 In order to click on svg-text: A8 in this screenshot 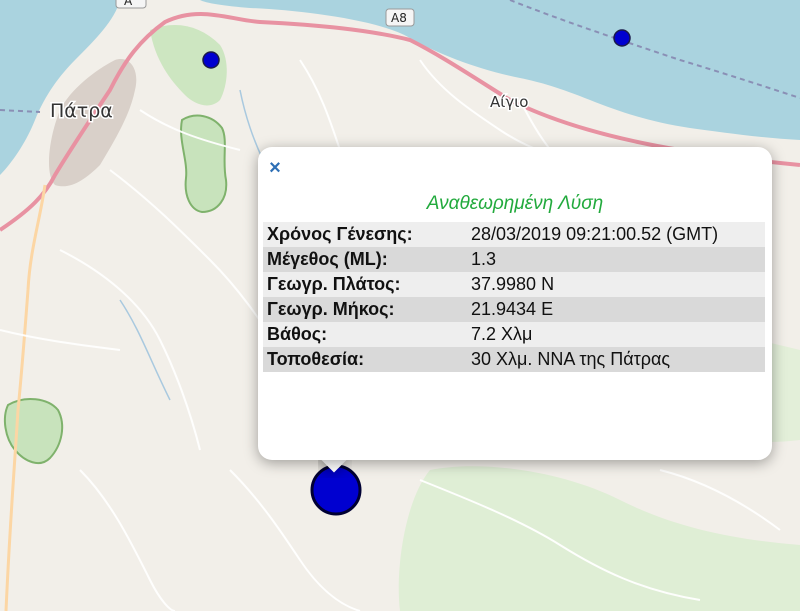, I will do `click(399, 18)`.